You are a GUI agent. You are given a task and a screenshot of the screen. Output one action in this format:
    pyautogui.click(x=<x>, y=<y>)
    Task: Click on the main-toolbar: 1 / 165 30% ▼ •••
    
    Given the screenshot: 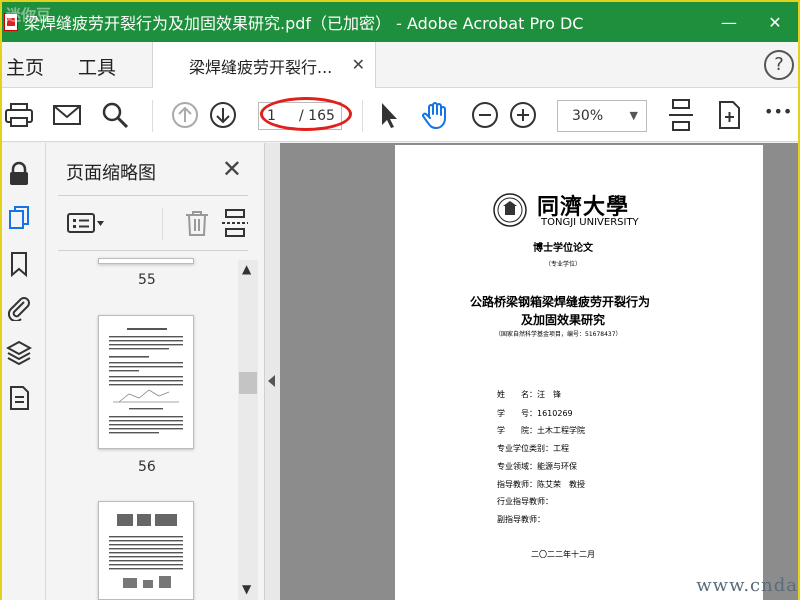 What is the action you would take?
    pyautogui.click(x=400, y=115)
    